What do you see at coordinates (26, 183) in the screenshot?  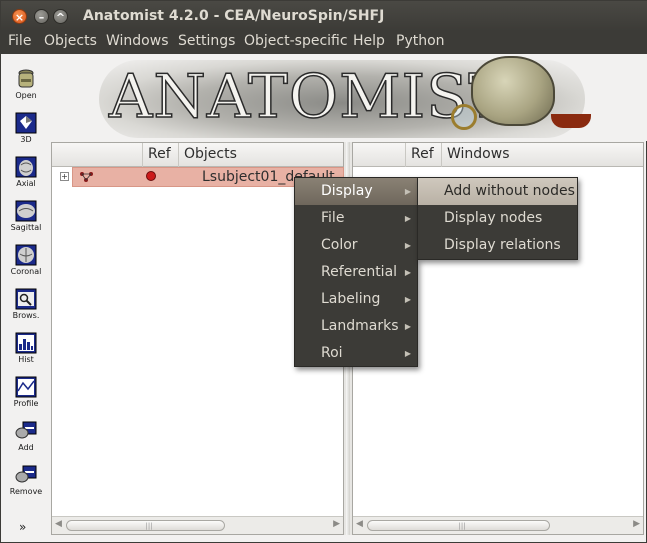 I see `tool-axial-label: Axial` at bounding box center [26, 183].